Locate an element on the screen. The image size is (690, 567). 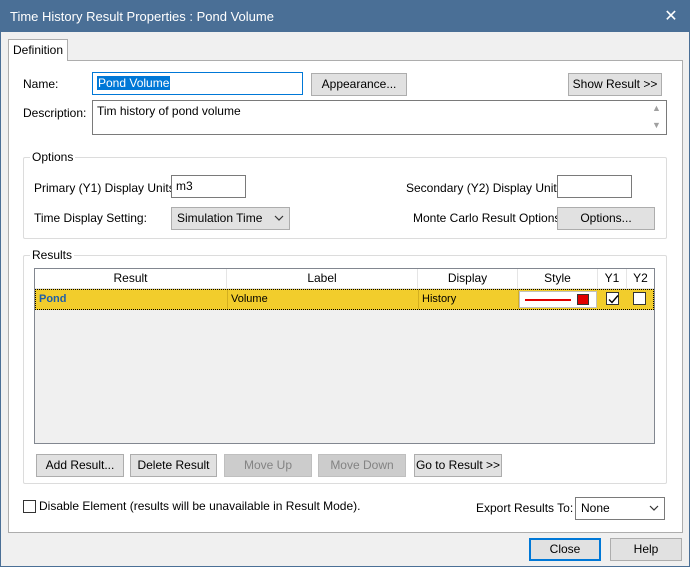
time-display-select: Simulation Time is located at coordinates (230, 218).